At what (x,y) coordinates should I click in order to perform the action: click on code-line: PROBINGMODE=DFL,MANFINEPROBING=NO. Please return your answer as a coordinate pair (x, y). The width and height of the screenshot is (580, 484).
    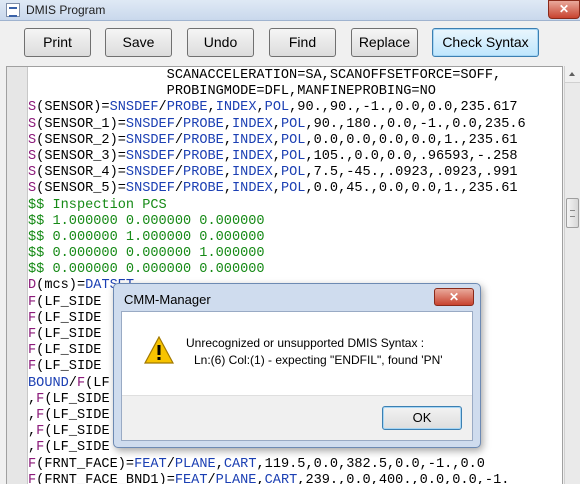
    Looking at the image, I should click on (277, 92).